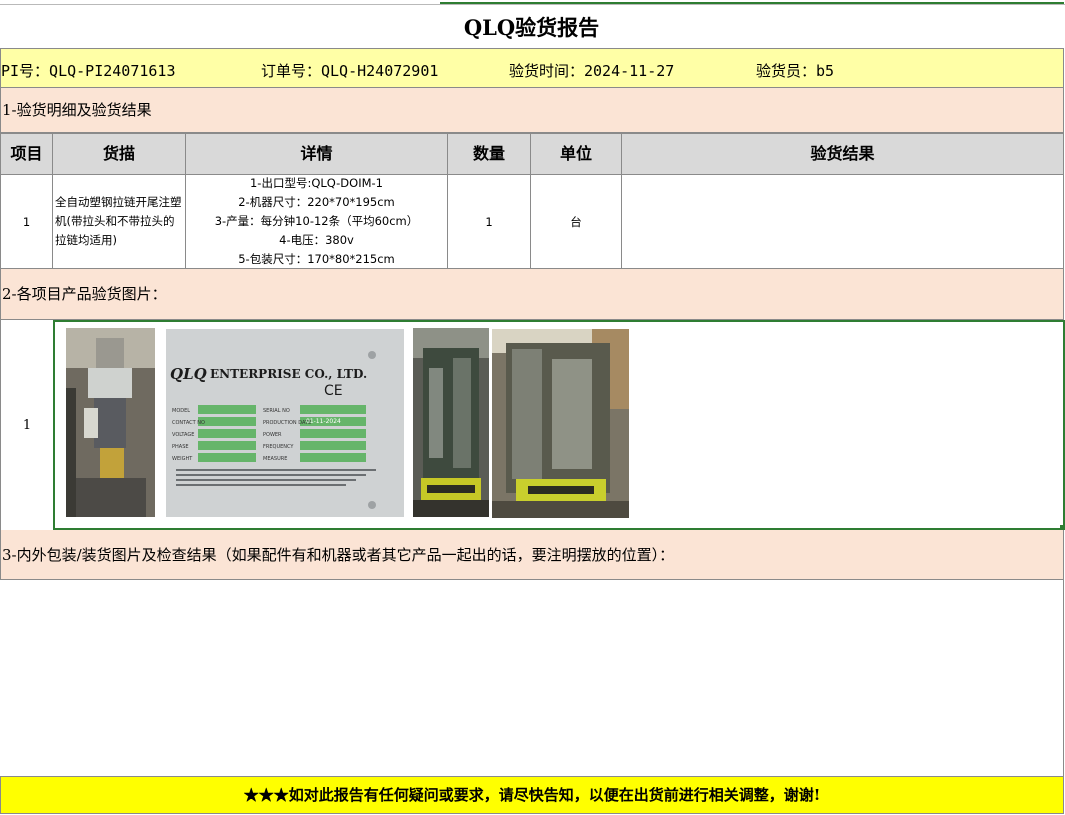  Describe the element at coordinates (795, 71) in the screenshot. I see `inspector: 验货员：b5` at that location.